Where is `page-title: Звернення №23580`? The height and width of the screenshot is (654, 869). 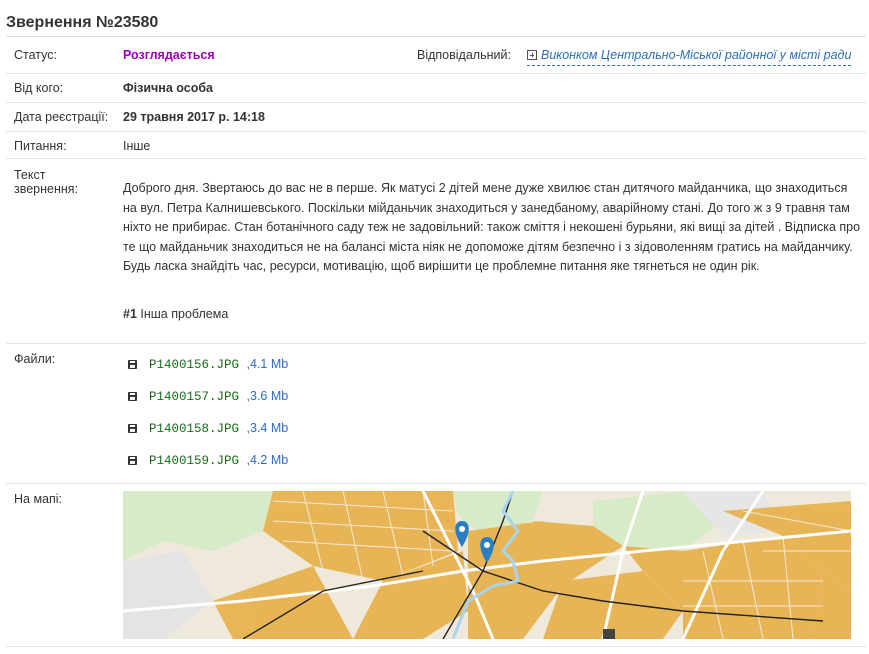 page-title: Звернення №23580 is located at coordinates (82, 22).